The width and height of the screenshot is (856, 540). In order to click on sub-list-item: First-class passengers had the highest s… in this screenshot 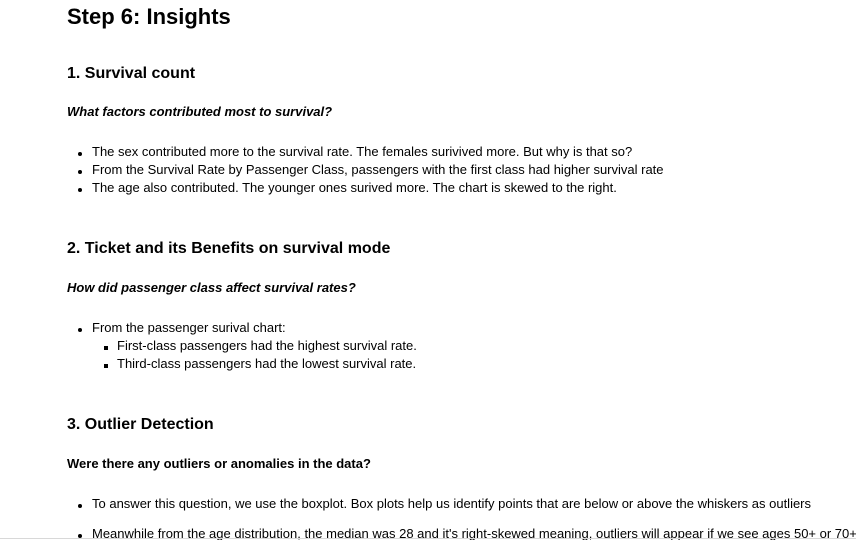, I will do `click(267, 345)`.